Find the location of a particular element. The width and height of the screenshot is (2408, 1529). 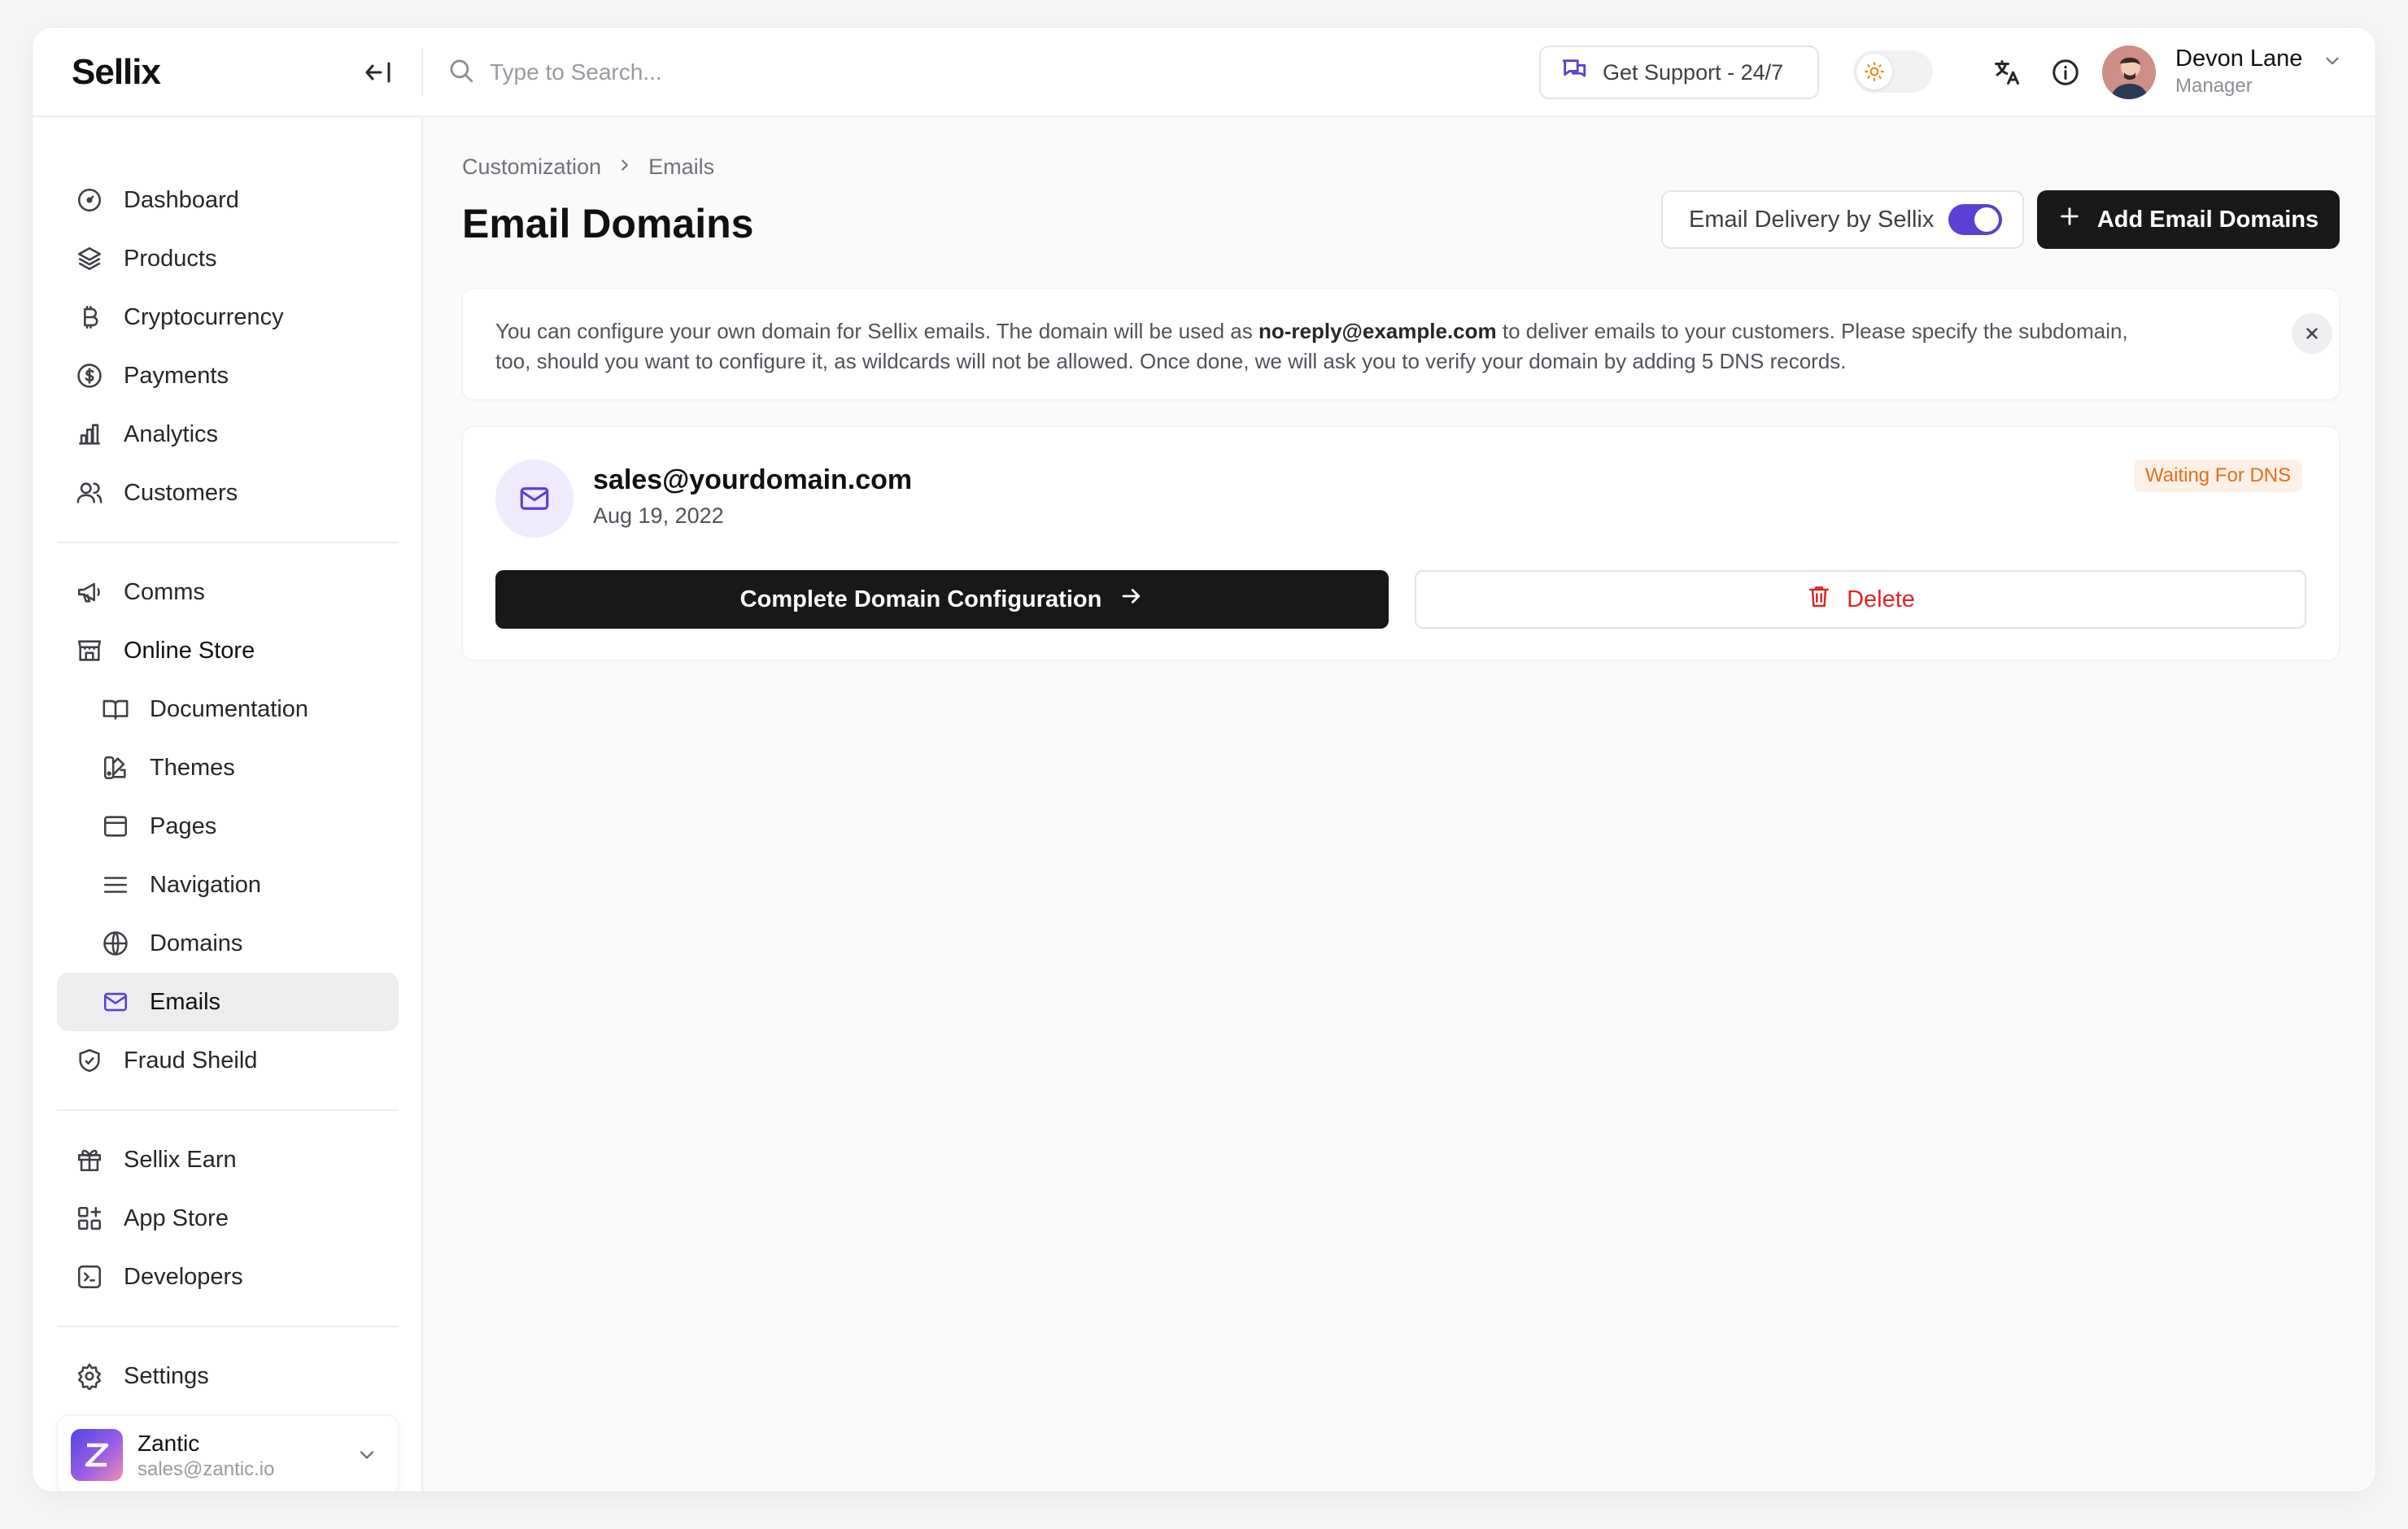

sidebar-item-developers: Developers is located at coordinates (228, 1277).